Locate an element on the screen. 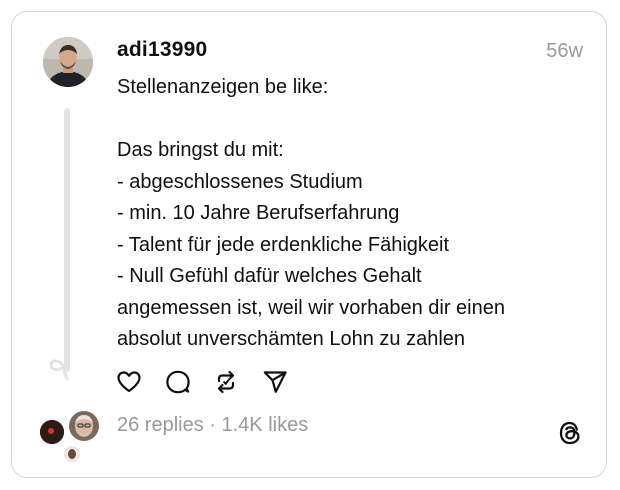  reply-button is located at coordinates (178, 382).